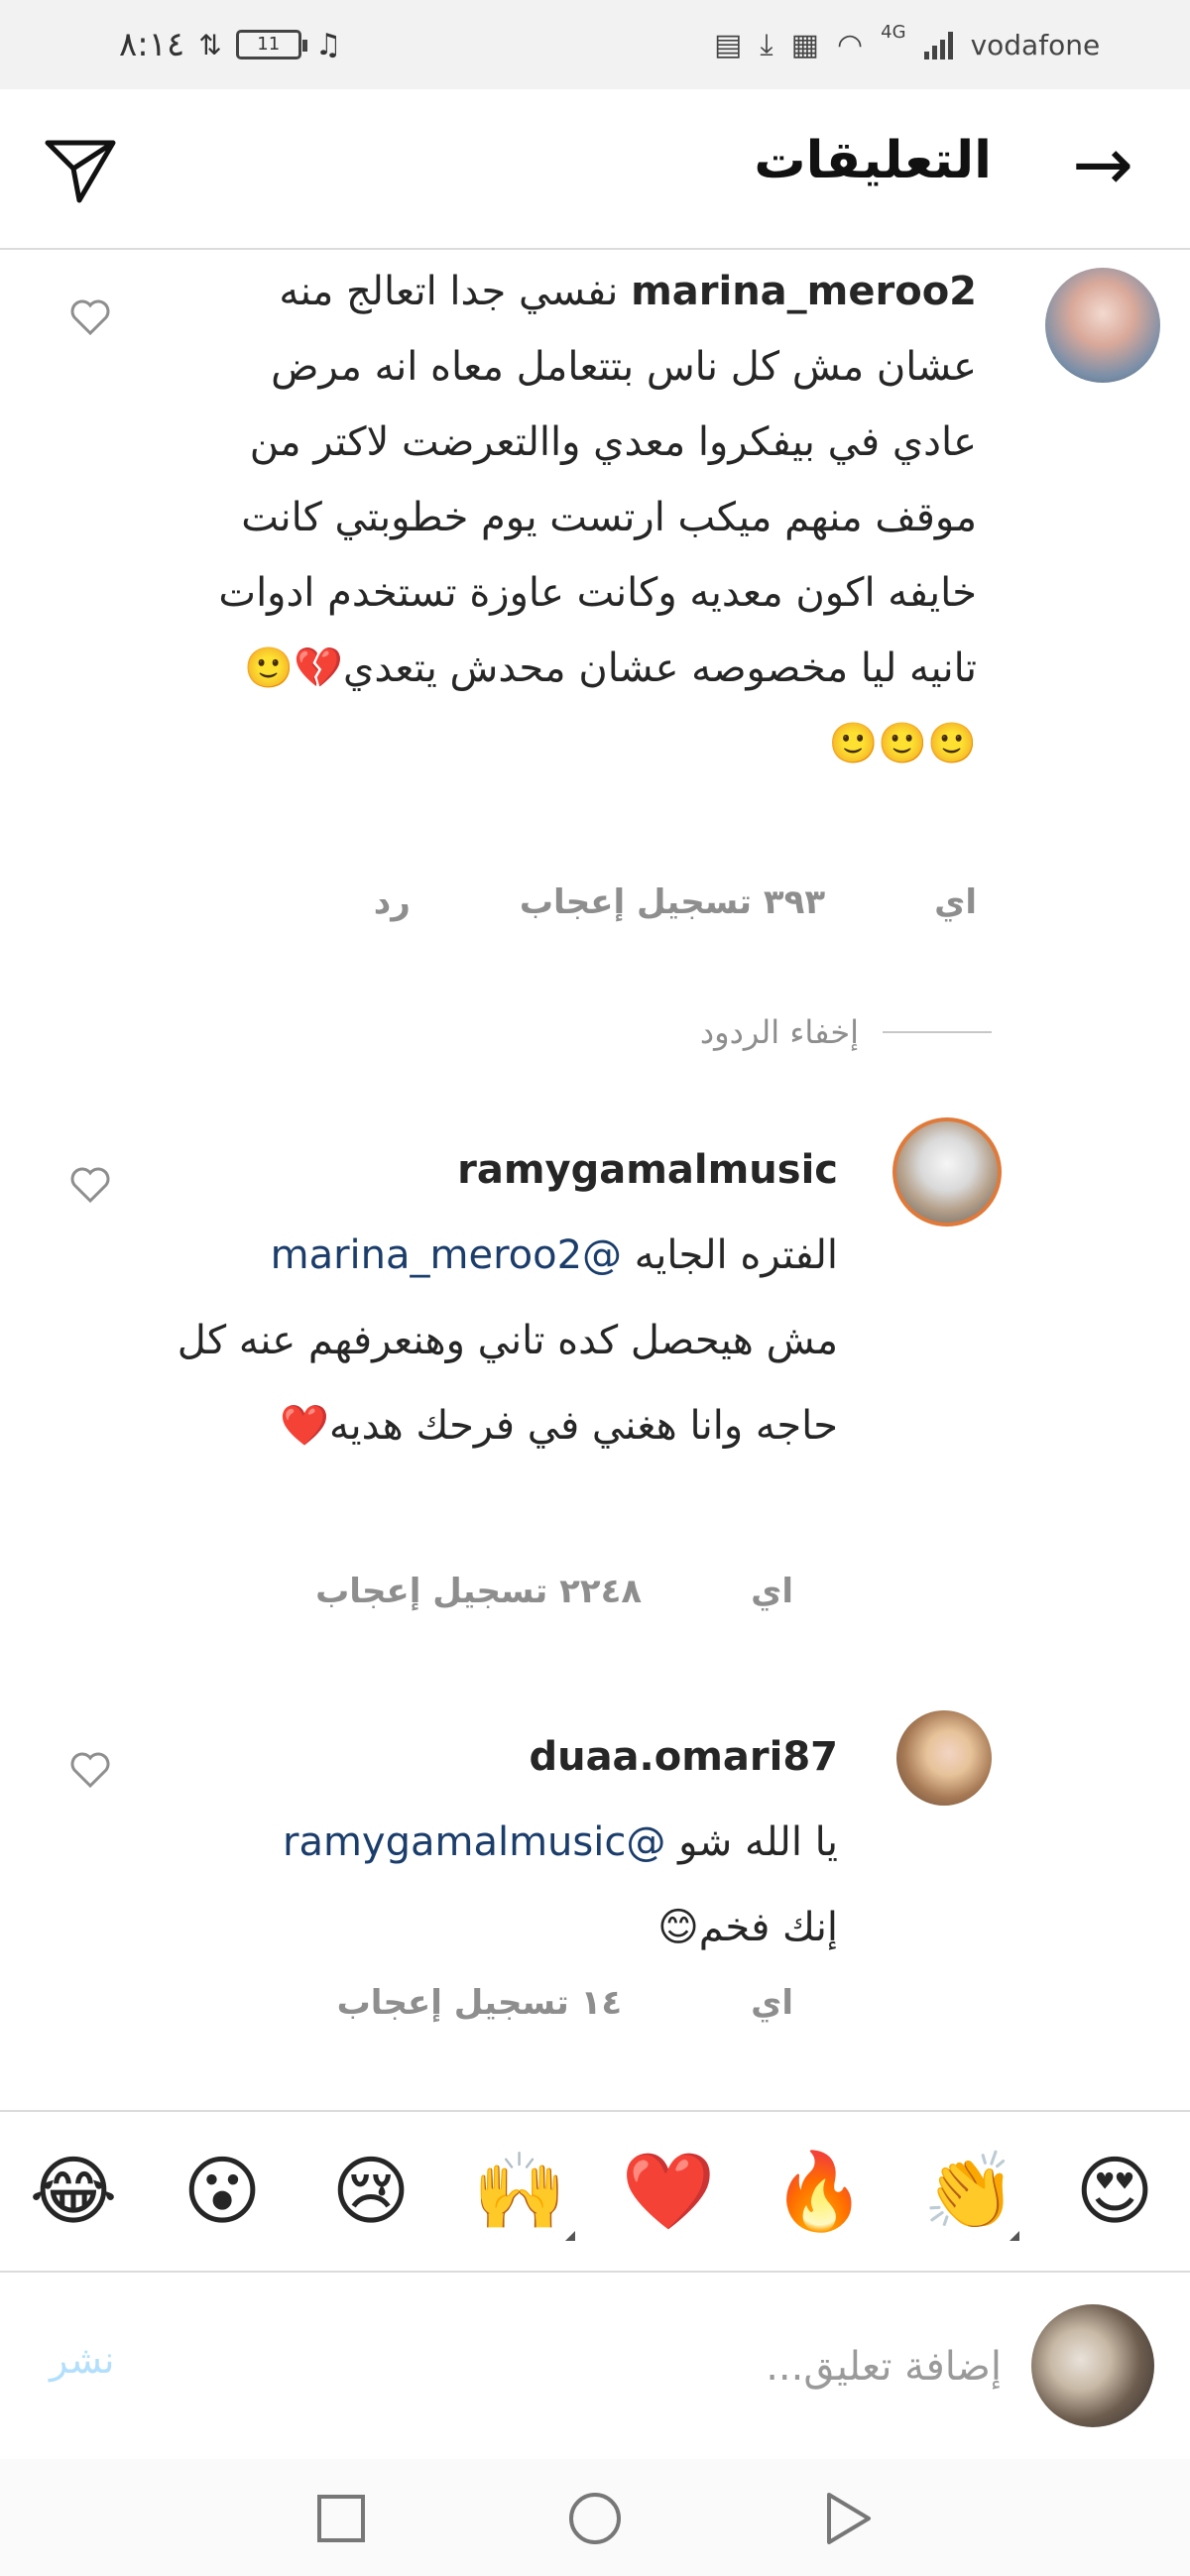 The height and width of the screenshot is (2576, 1190). Describe the element at coordinates (595, 2192) in the screenshot. I see `emoji-quick-bar: 😍 👏 🔥 ❤️ 🙌 😢 😮 😂` at that location.